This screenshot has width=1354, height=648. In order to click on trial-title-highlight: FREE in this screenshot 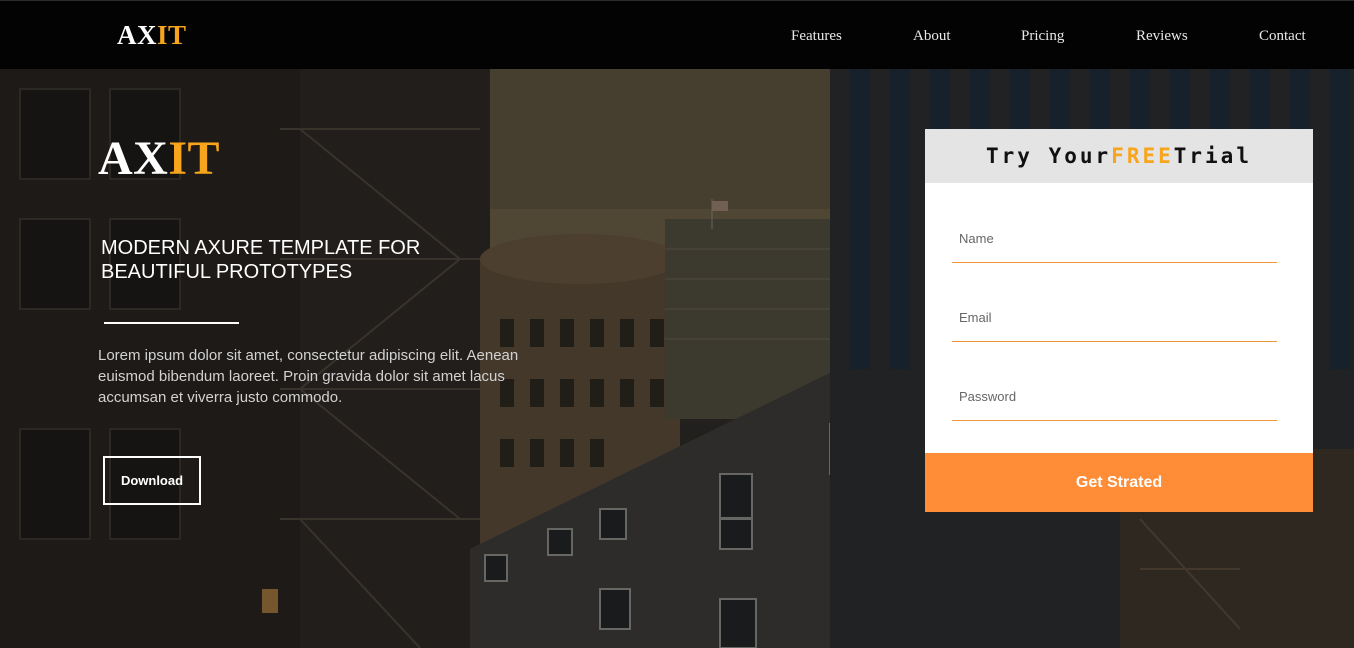, I will do `click(1142, 156)`.